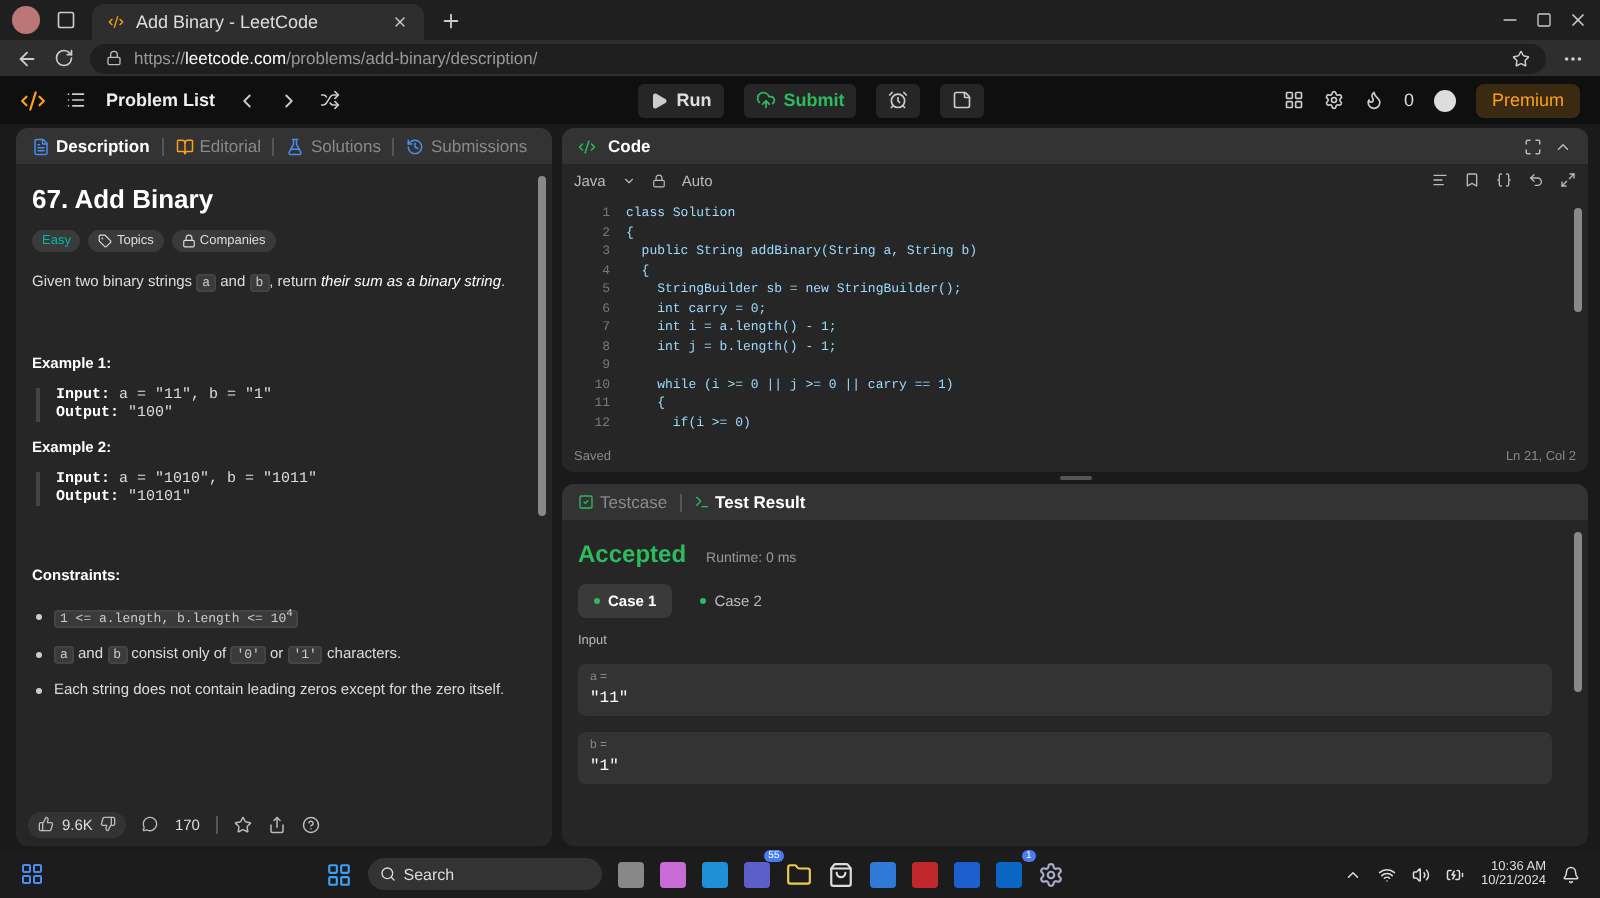 The height and width of the screenshot is (898, 1600). I want to click on braces-icon, so click(1504, 180).